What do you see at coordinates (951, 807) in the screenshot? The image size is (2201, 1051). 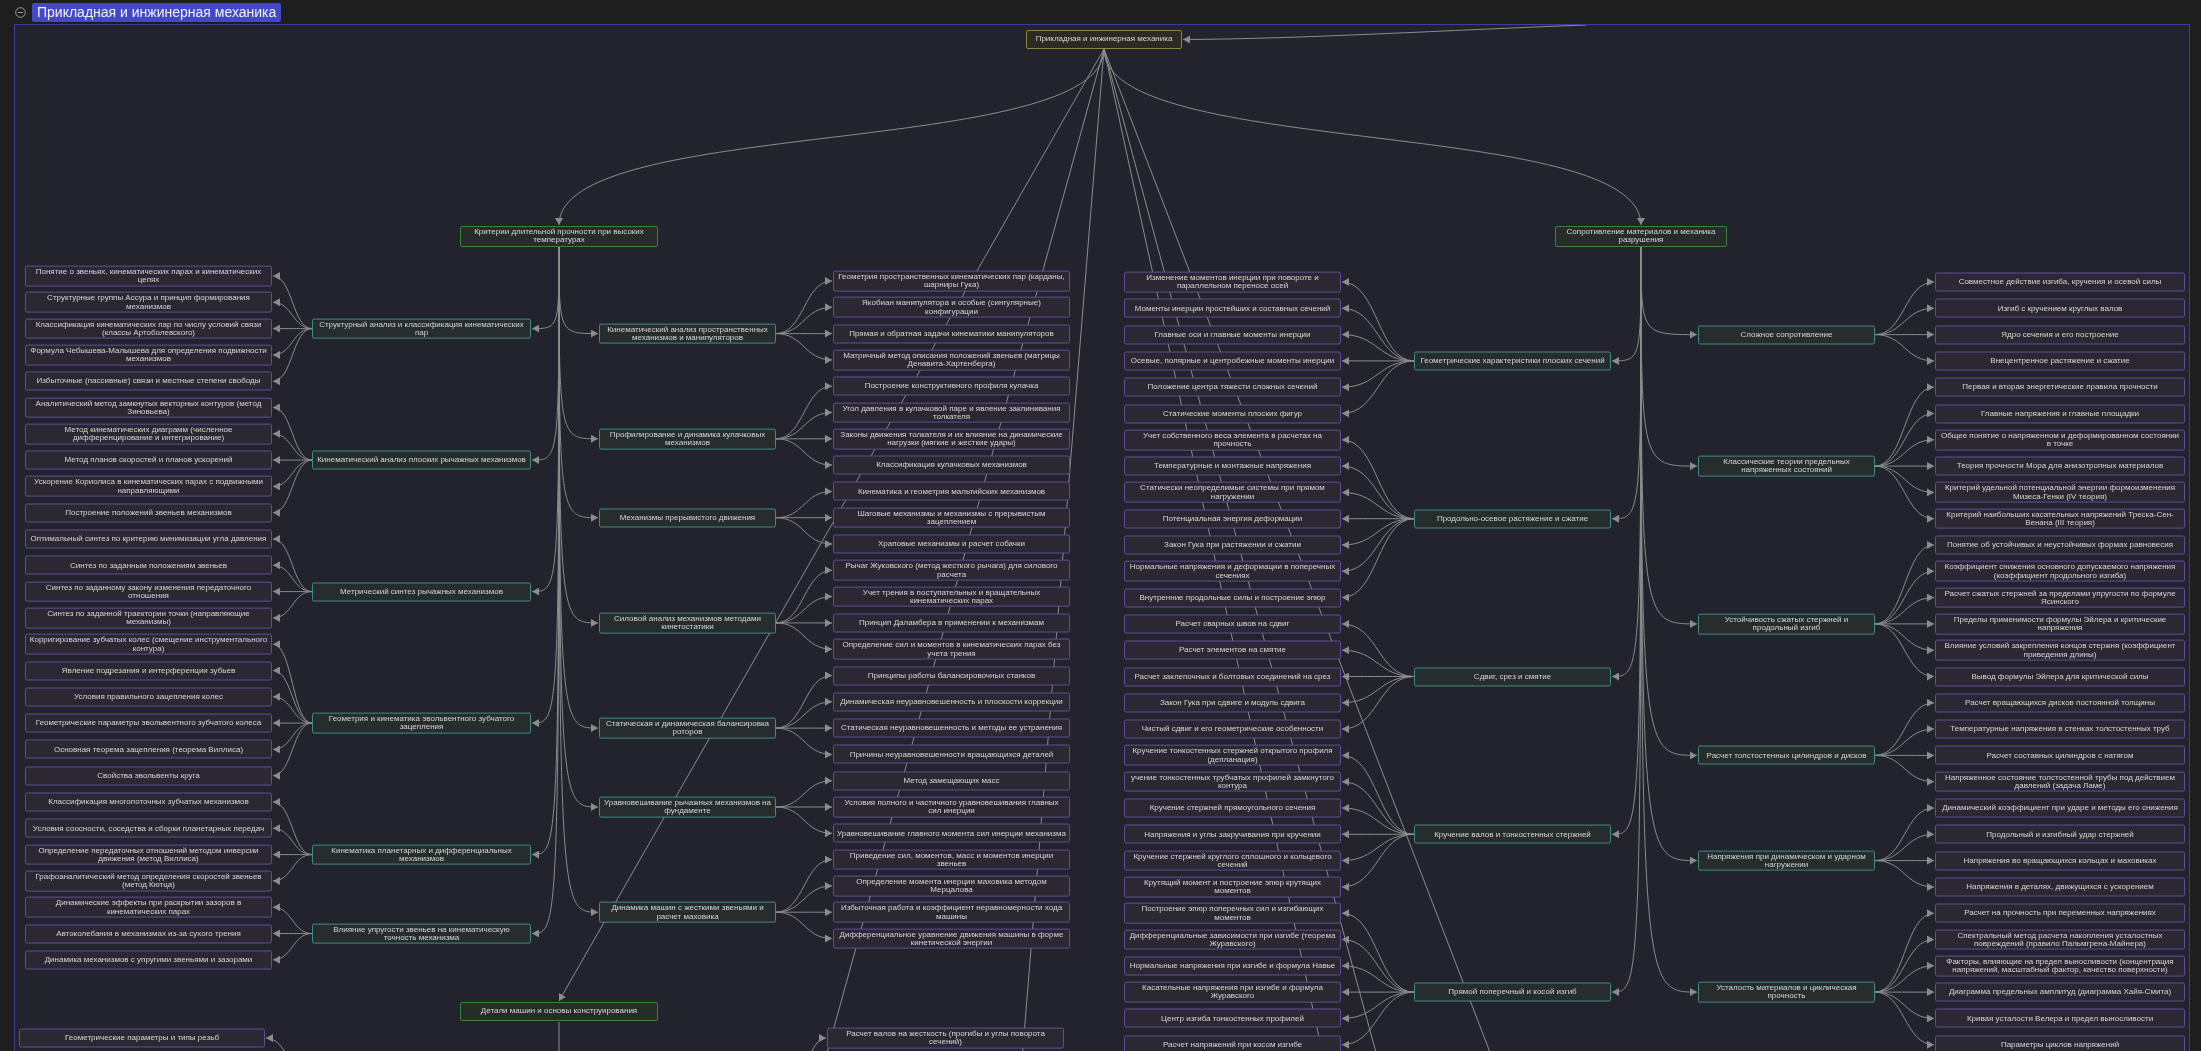 I see `leaf-node: Условия полного и частичного уравновешивания главных сил инерции` at bounding box center [951, 807].